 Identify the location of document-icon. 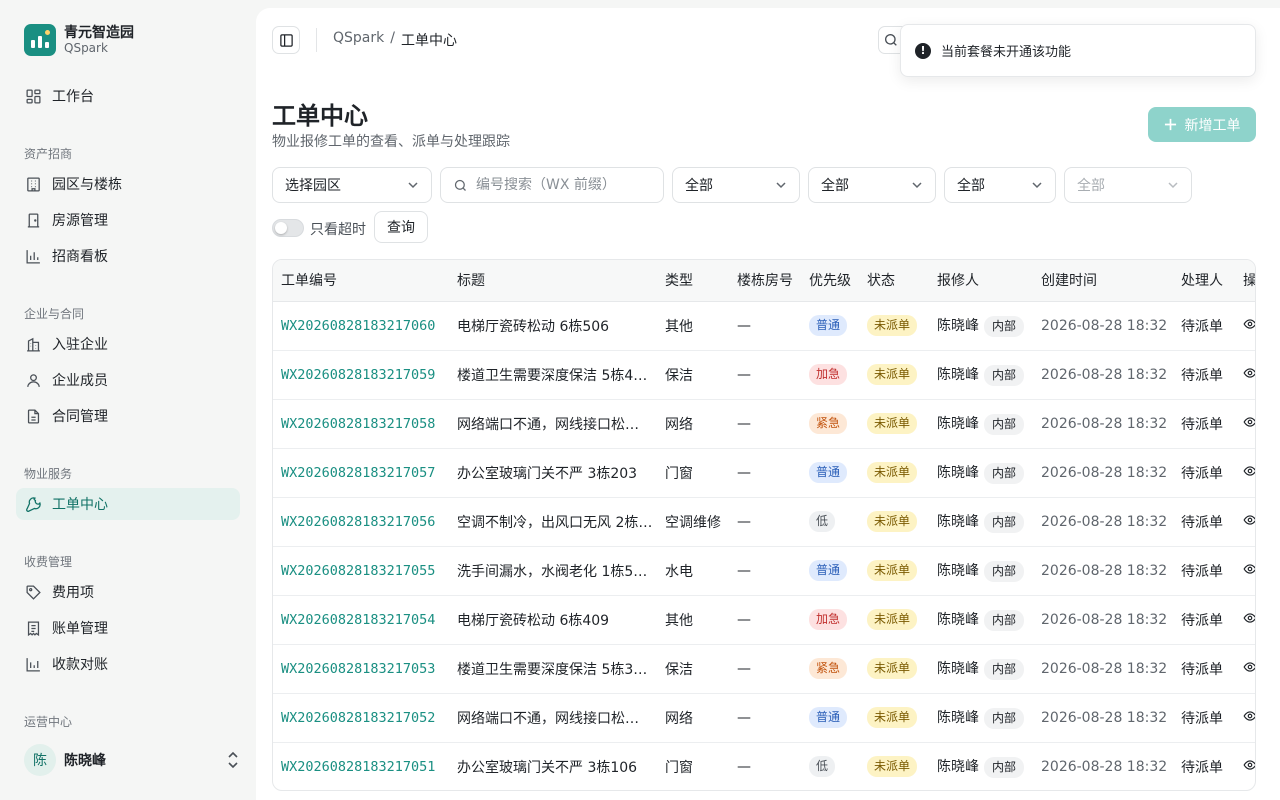
(33, 416).